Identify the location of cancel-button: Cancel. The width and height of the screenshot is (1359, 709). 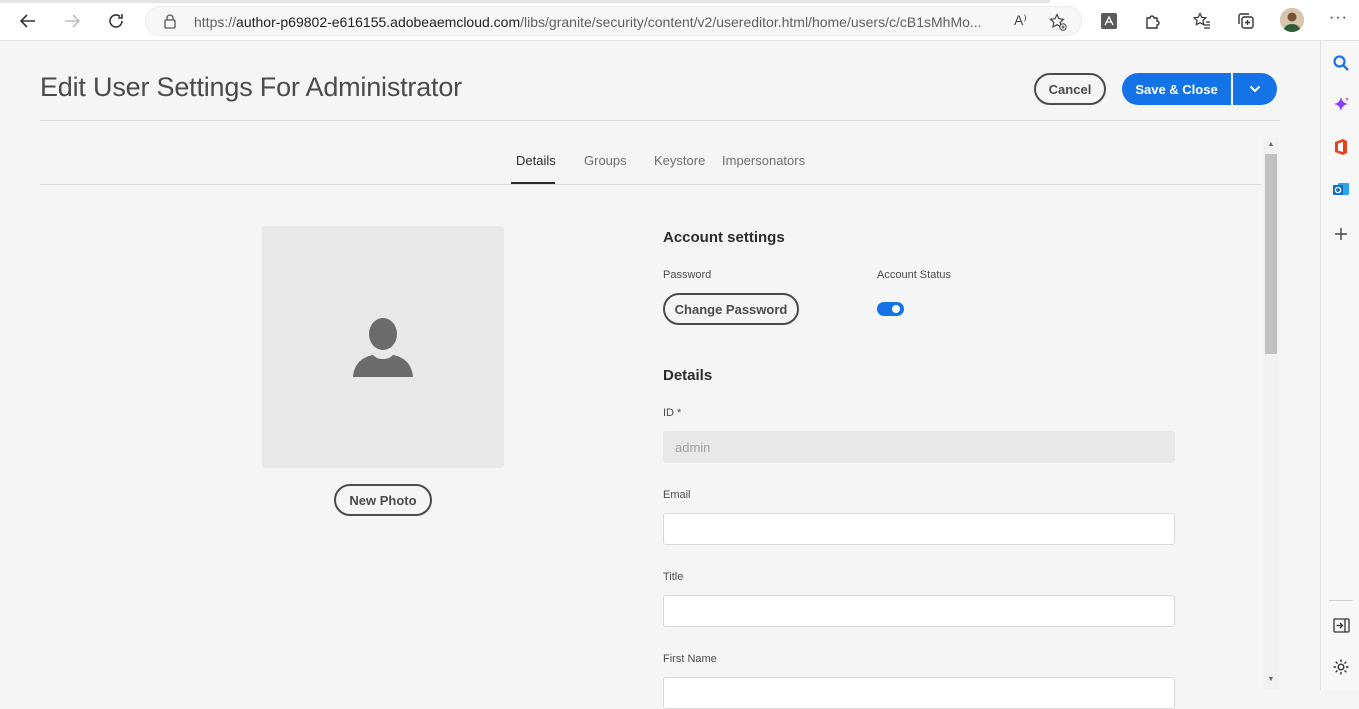
(1070, 89).